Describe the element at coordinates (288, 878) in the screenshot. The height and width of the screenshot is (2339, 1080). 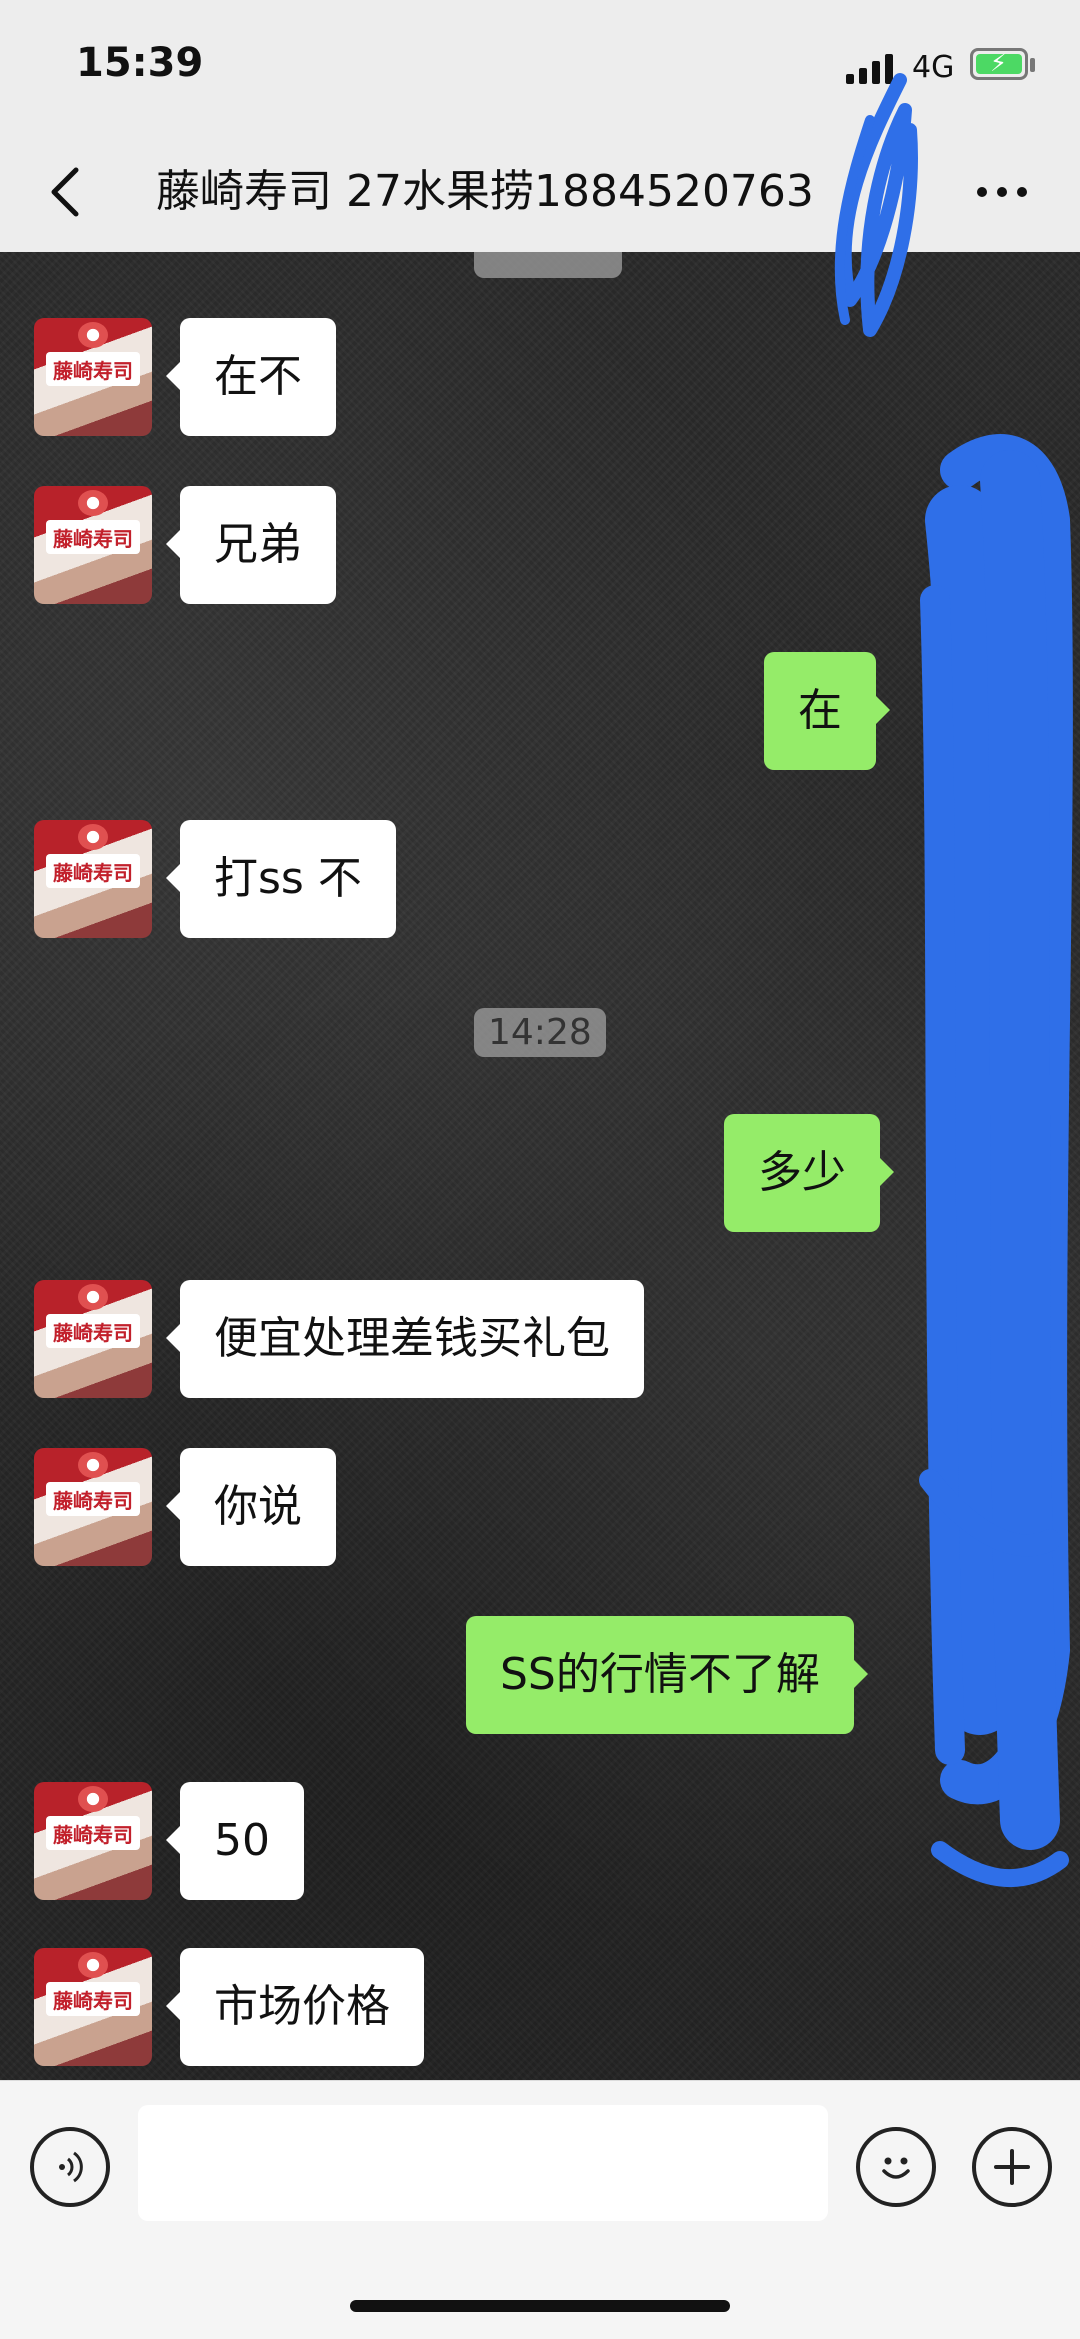
I see `message-text: 打ss 不` at that location.